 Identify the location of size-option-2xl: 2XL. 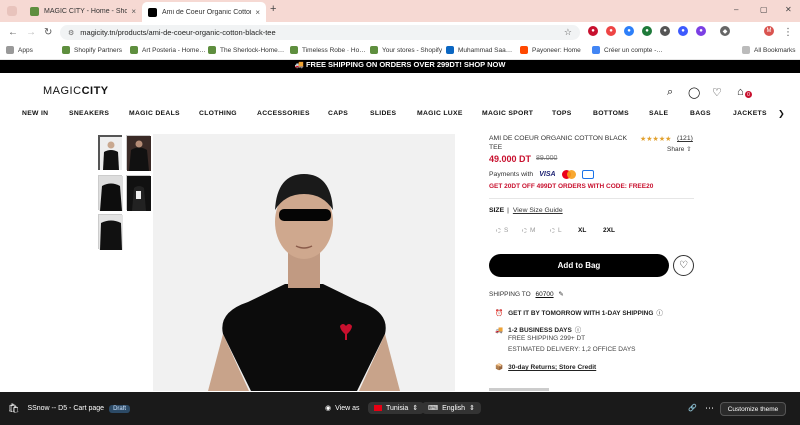
(609, 230).